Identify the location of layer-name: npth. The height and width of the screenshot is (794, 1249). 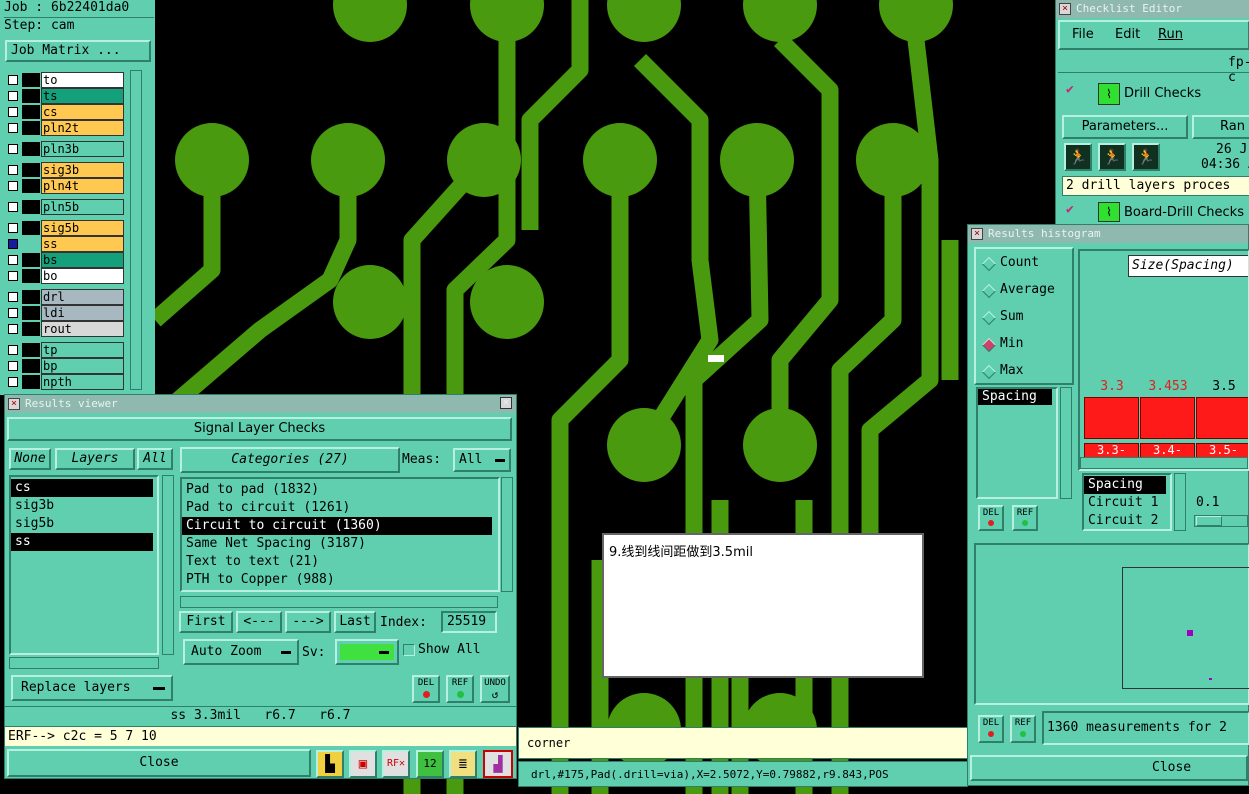
(82, 382).